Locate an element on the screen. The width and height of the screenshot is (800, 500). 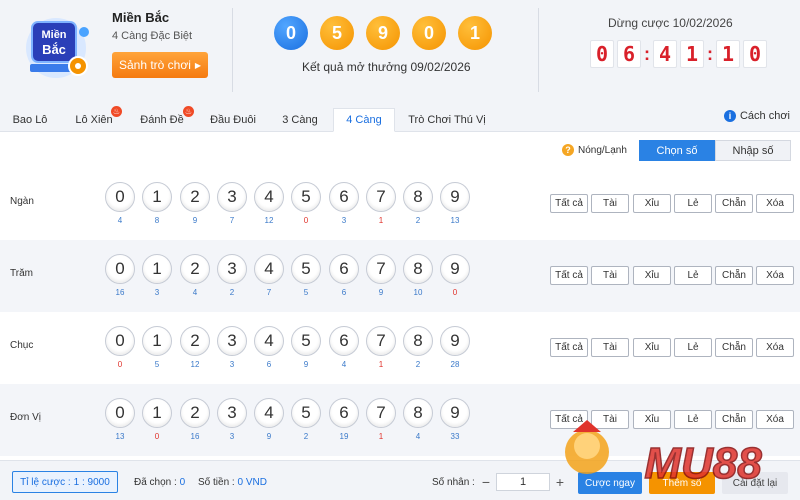
row-label: Trăm is located at coordinates (21, 273).